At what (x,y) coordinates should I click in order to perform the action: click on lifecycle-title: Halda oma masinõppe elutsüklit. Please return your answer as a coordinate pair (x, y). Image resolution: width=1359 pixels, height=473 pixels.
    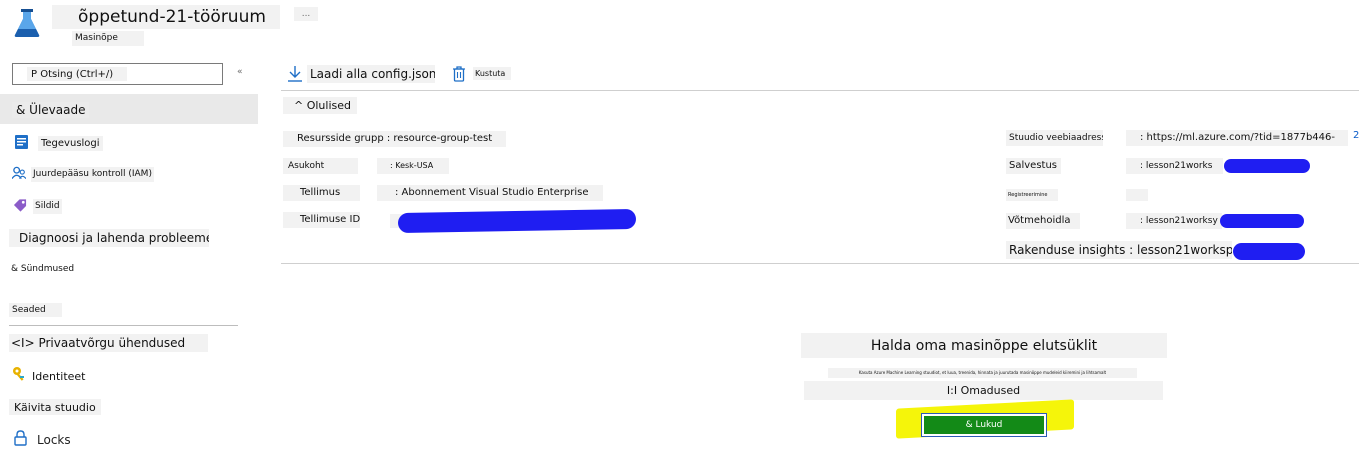
    Looking at the image, I should click on (984, 345).